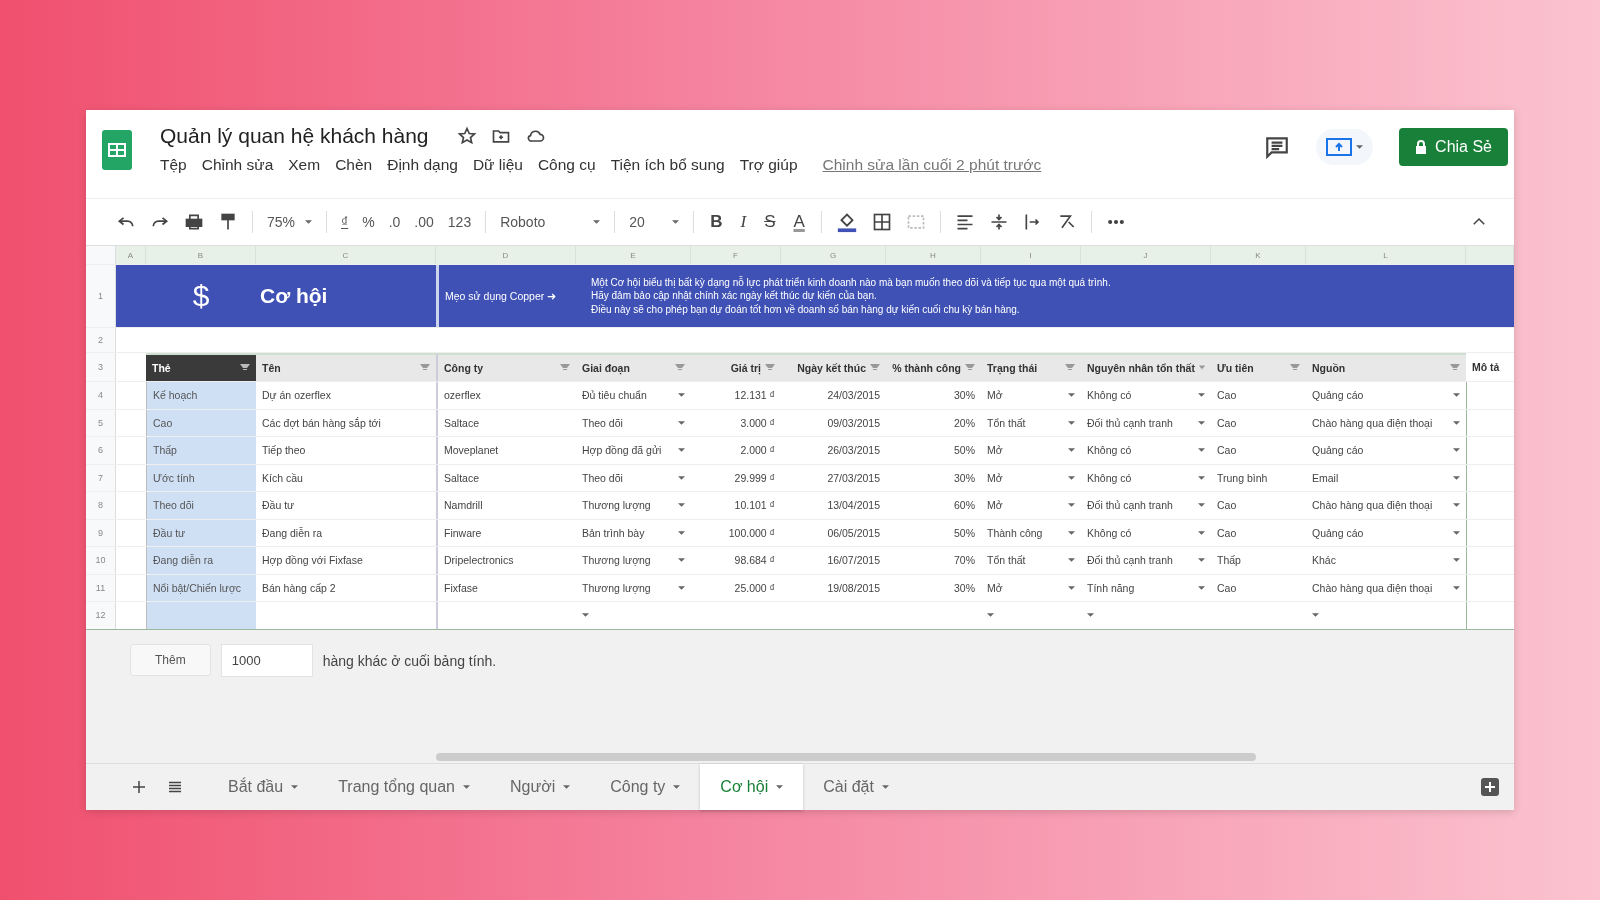 The image size is (1600, 900). Describe the element at coordinates (637, 222) in the screenshot. I see `font-size-select: 20` at that location.